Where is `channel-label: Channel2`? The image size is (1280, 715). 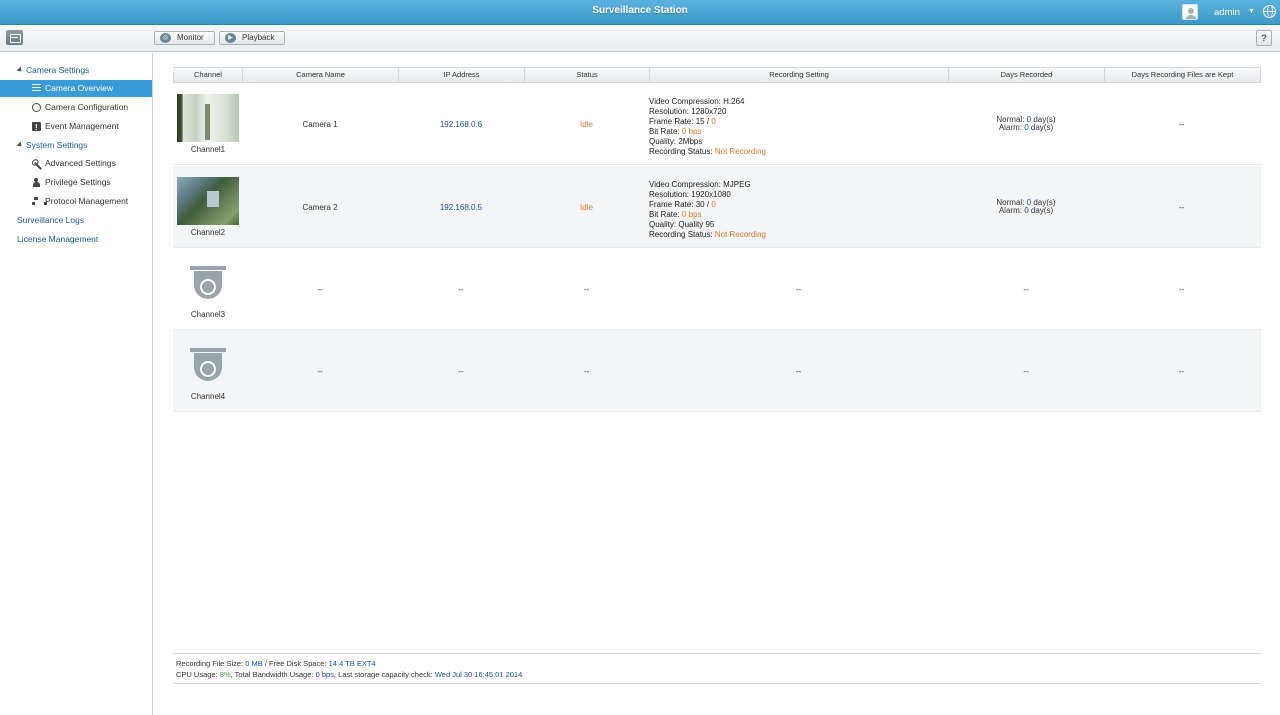 channel-label: Channel2 is located at coordinates (208, 232).